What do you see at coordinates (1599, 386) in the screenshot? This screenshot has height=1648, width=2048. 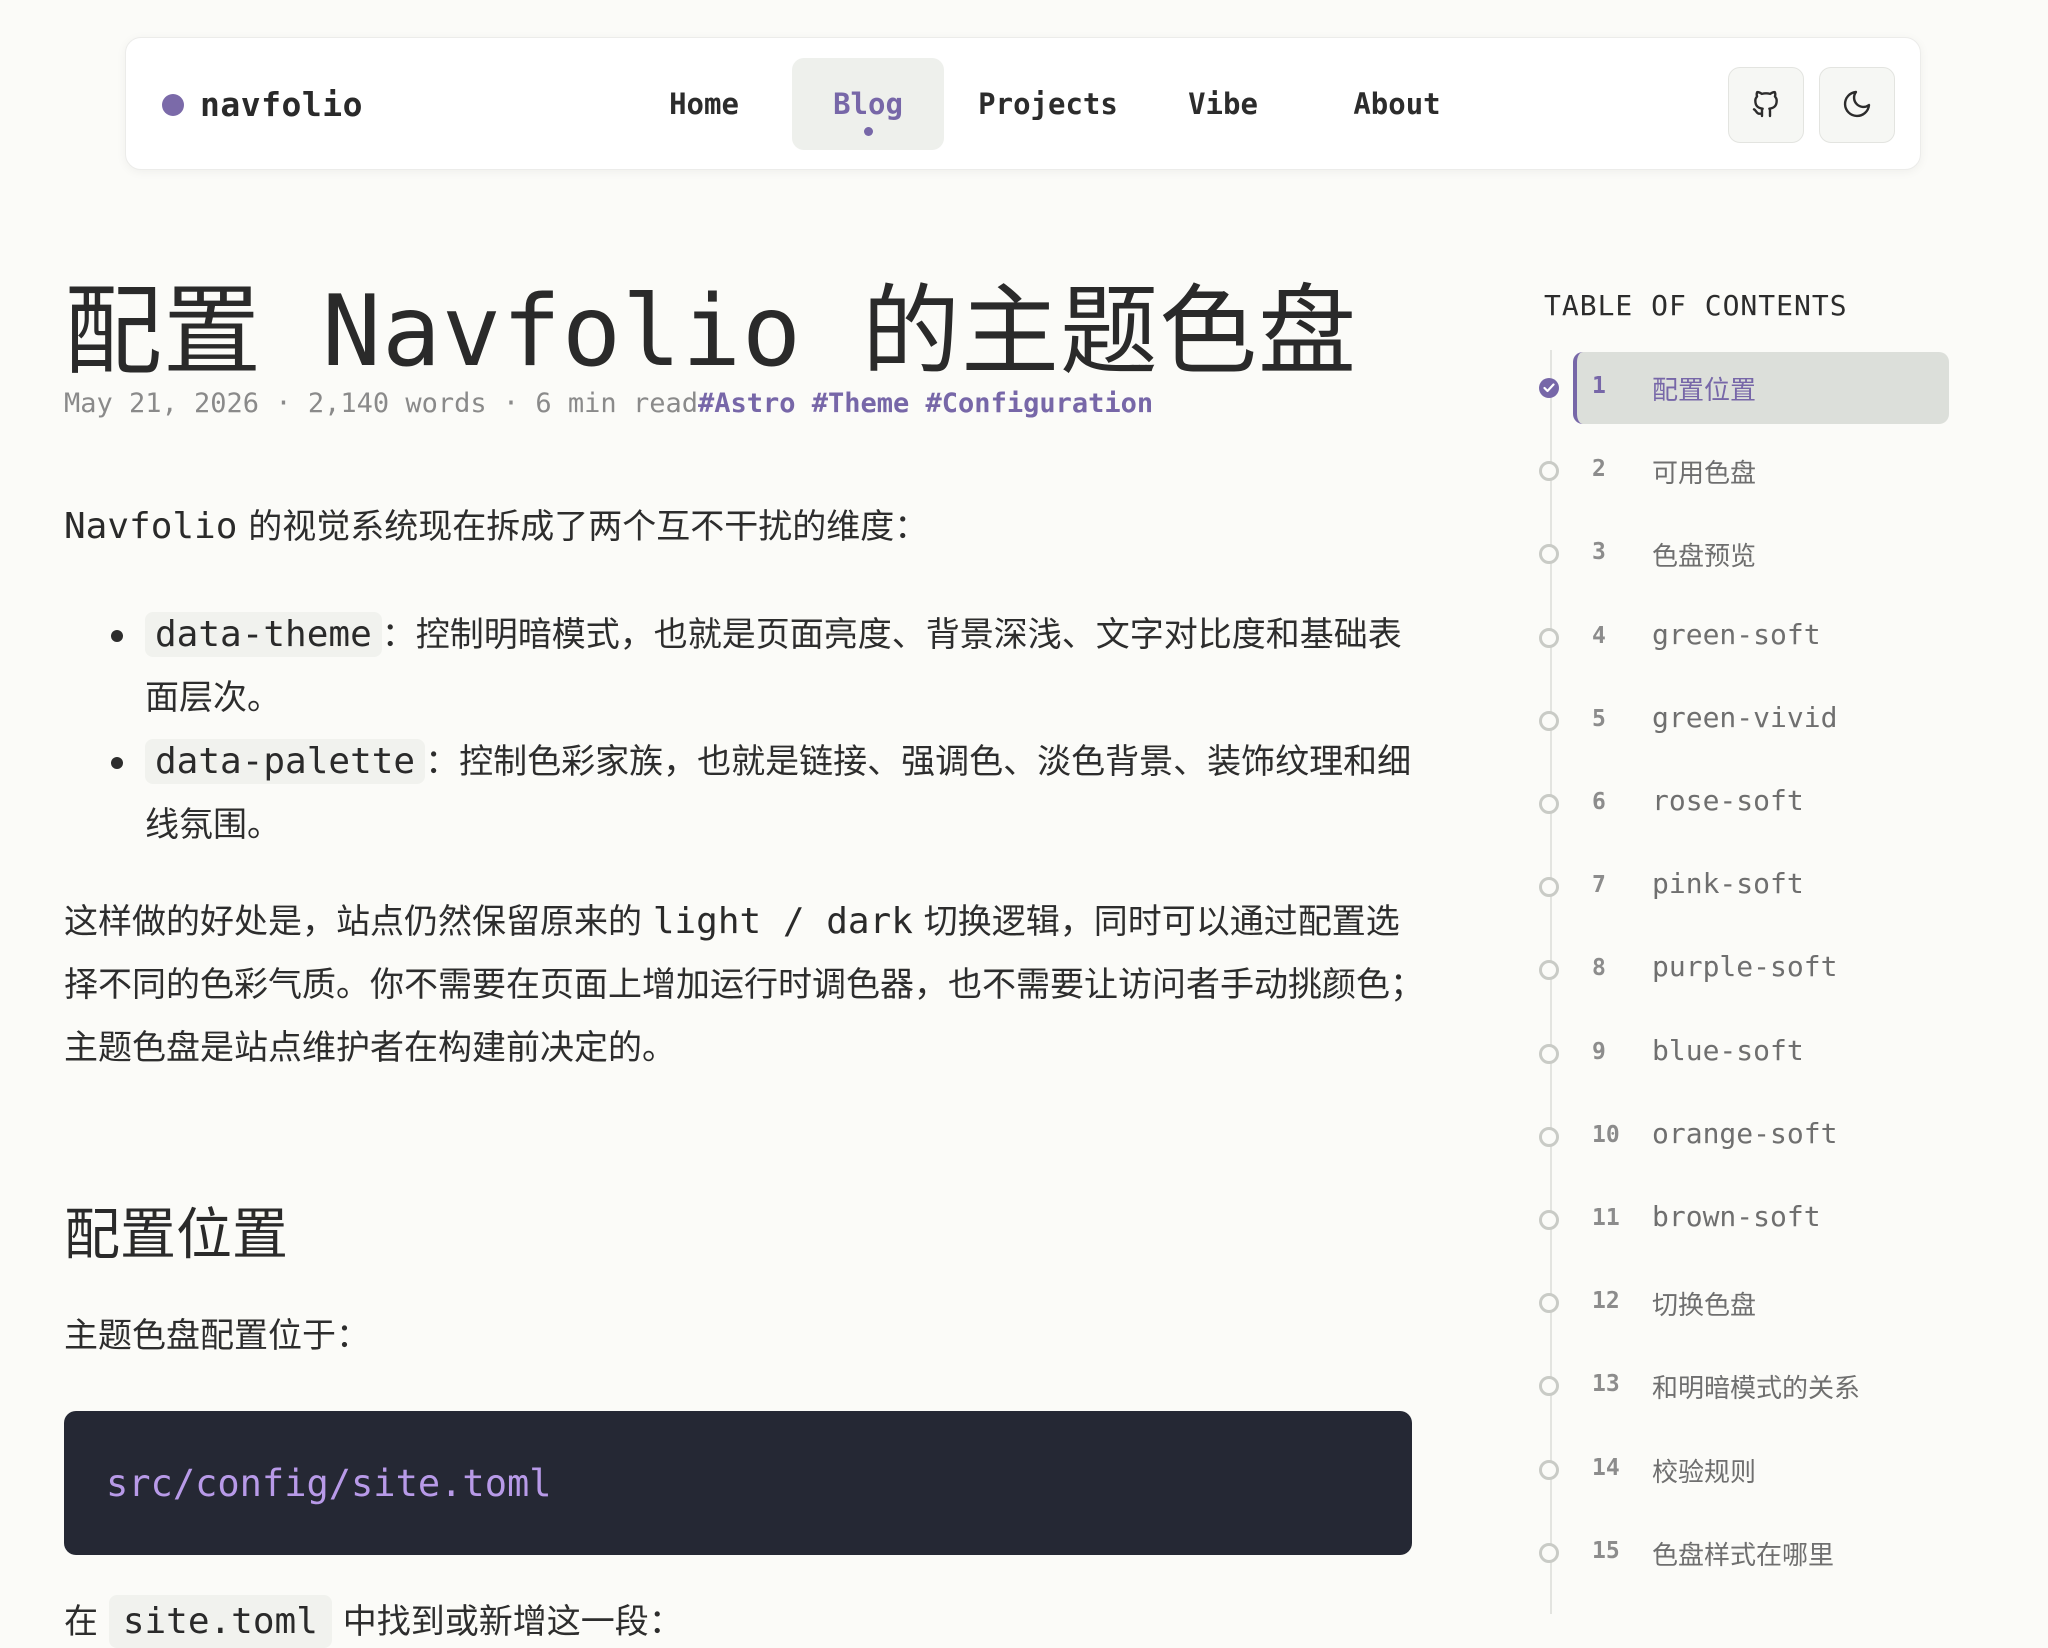 I see `toc-item-number: 1` at bounding box center [1599, 386].